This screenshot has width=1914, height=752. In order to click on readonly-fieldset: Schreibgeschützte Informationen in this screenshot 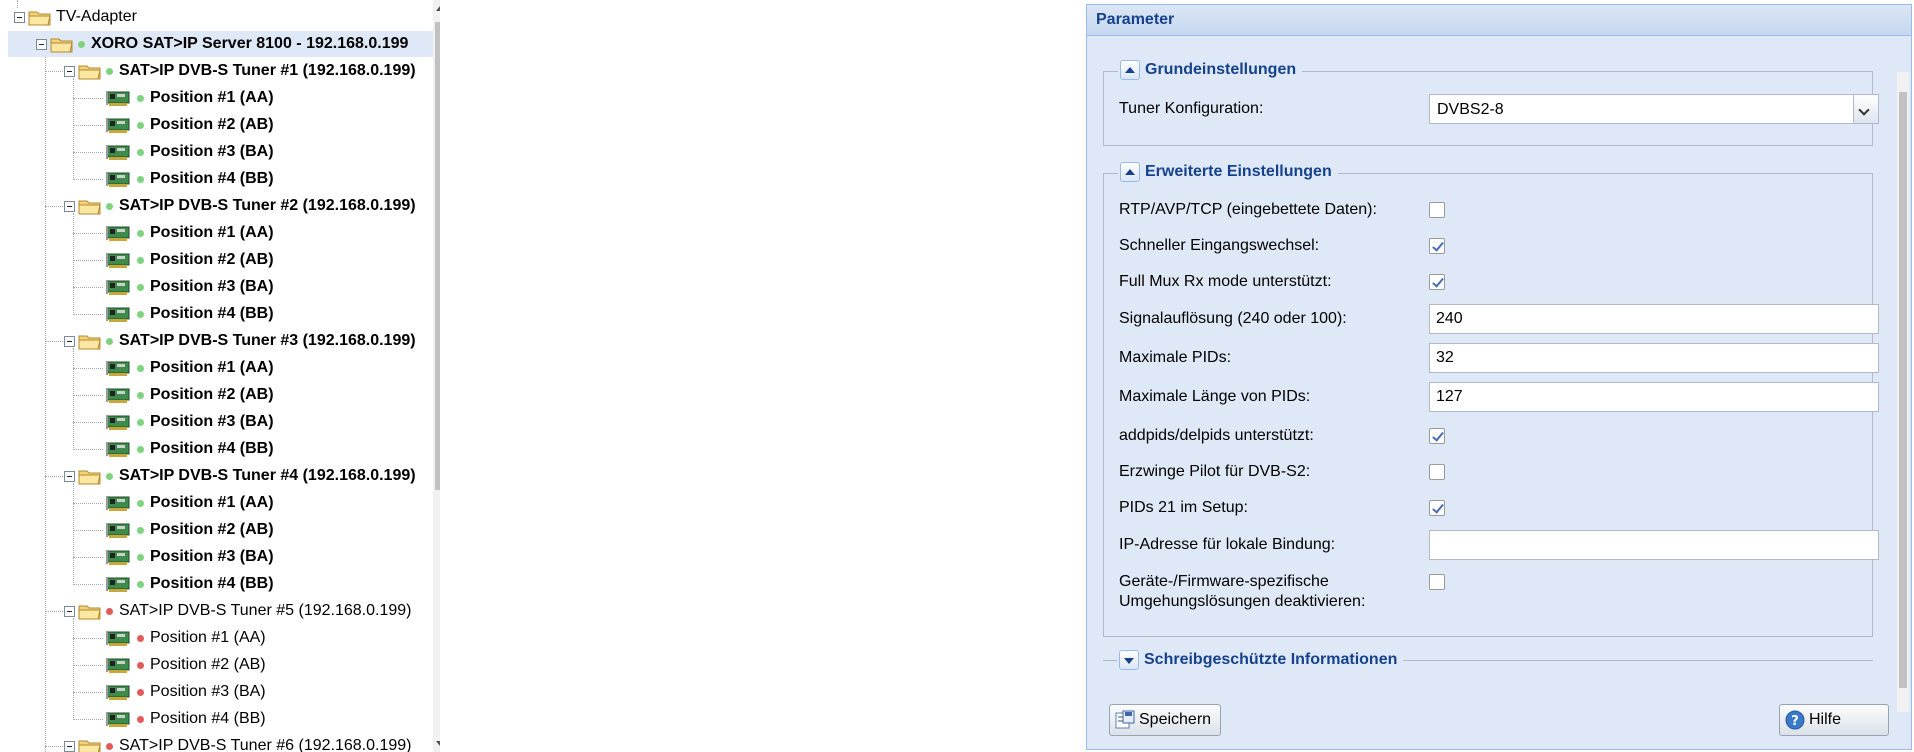, I will do `click(1488, 660)`.